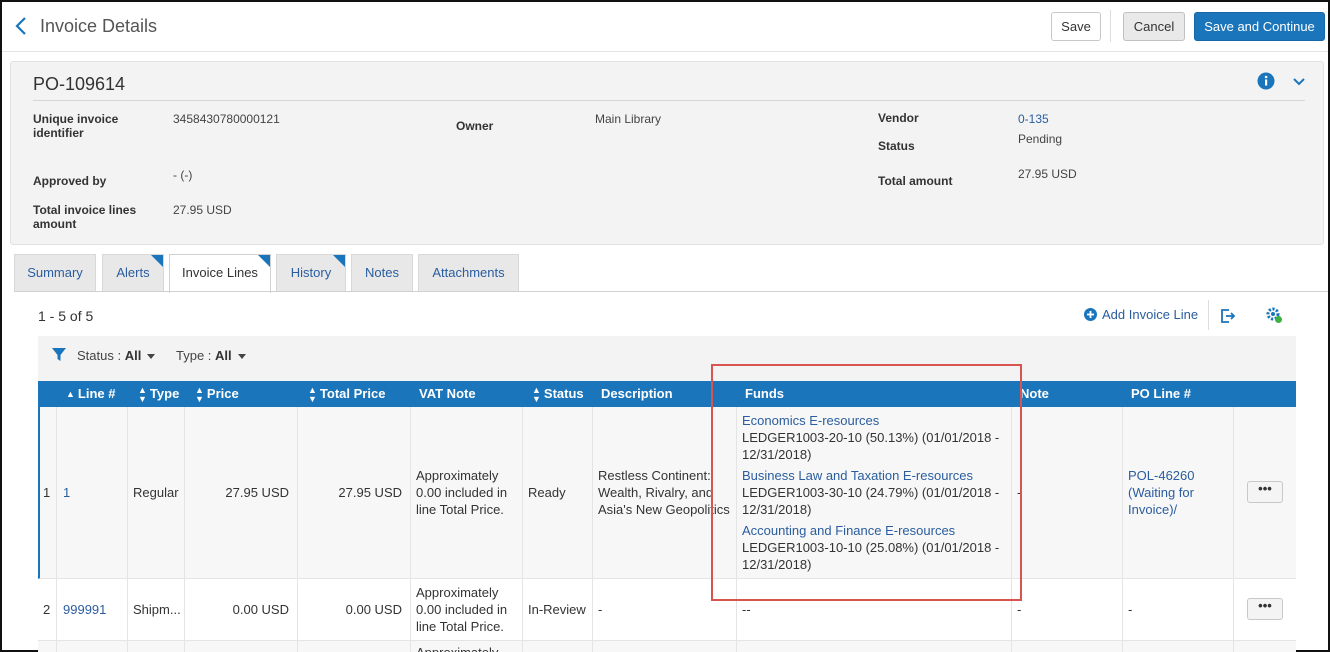 The image size is (1330, 652). I want to click on fund-detail: LEDGER1003-30-10 (24.79%) (01/01/2018 -, so click(871, 492).